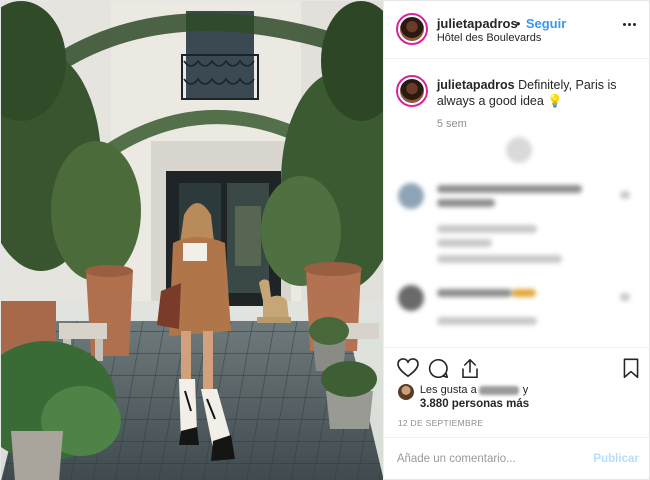 The width and height of the screenshot is (650, 480). I want to click on likes-prefix: Les gusta a, so click(448, 390).